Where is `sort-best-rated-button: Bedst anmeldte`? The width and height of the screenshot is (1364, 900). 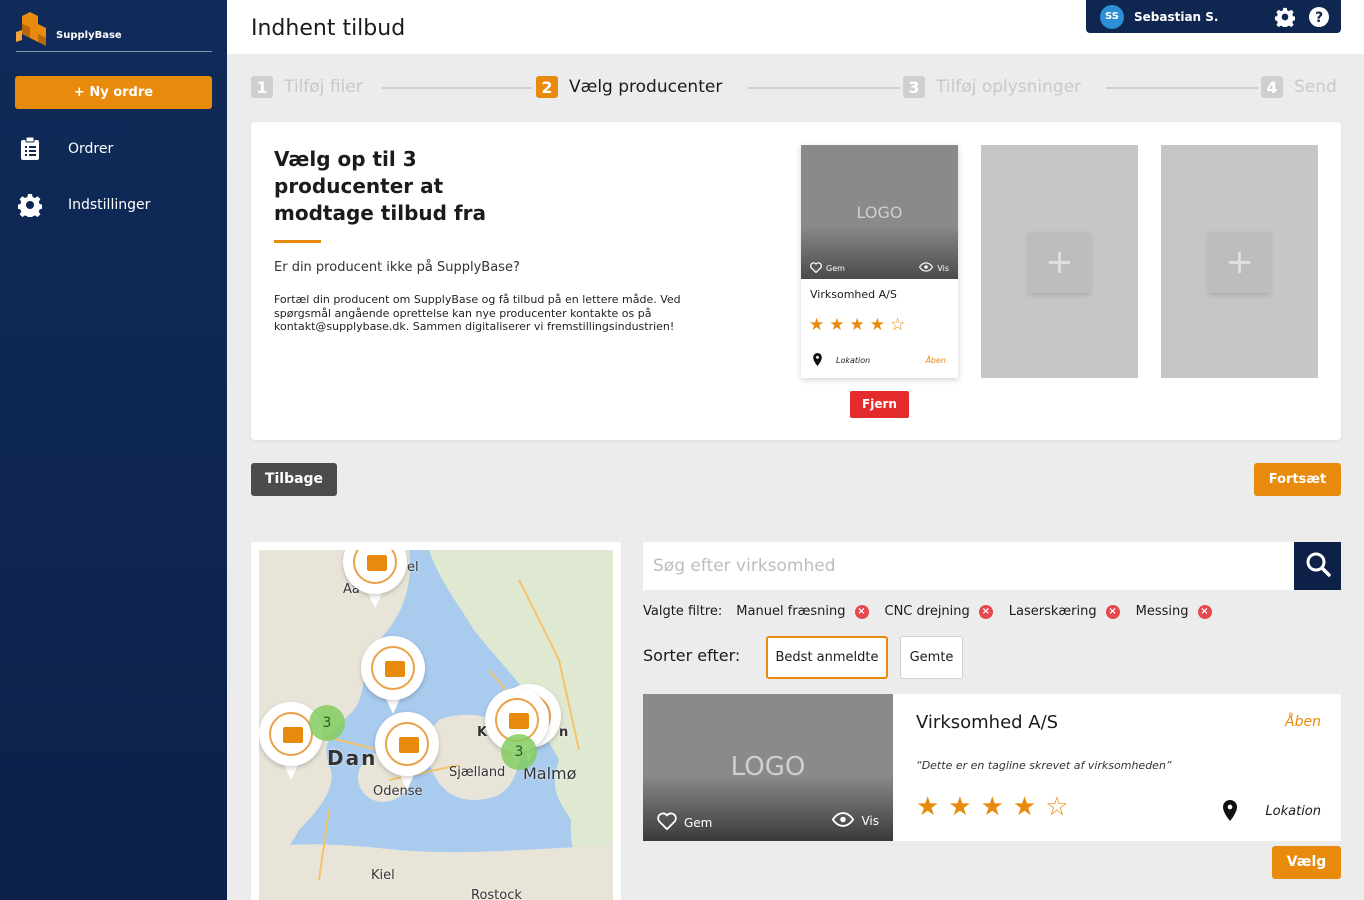
sort-best-rated-button: Bedst anmeldte is located at coordinates (827, 657).